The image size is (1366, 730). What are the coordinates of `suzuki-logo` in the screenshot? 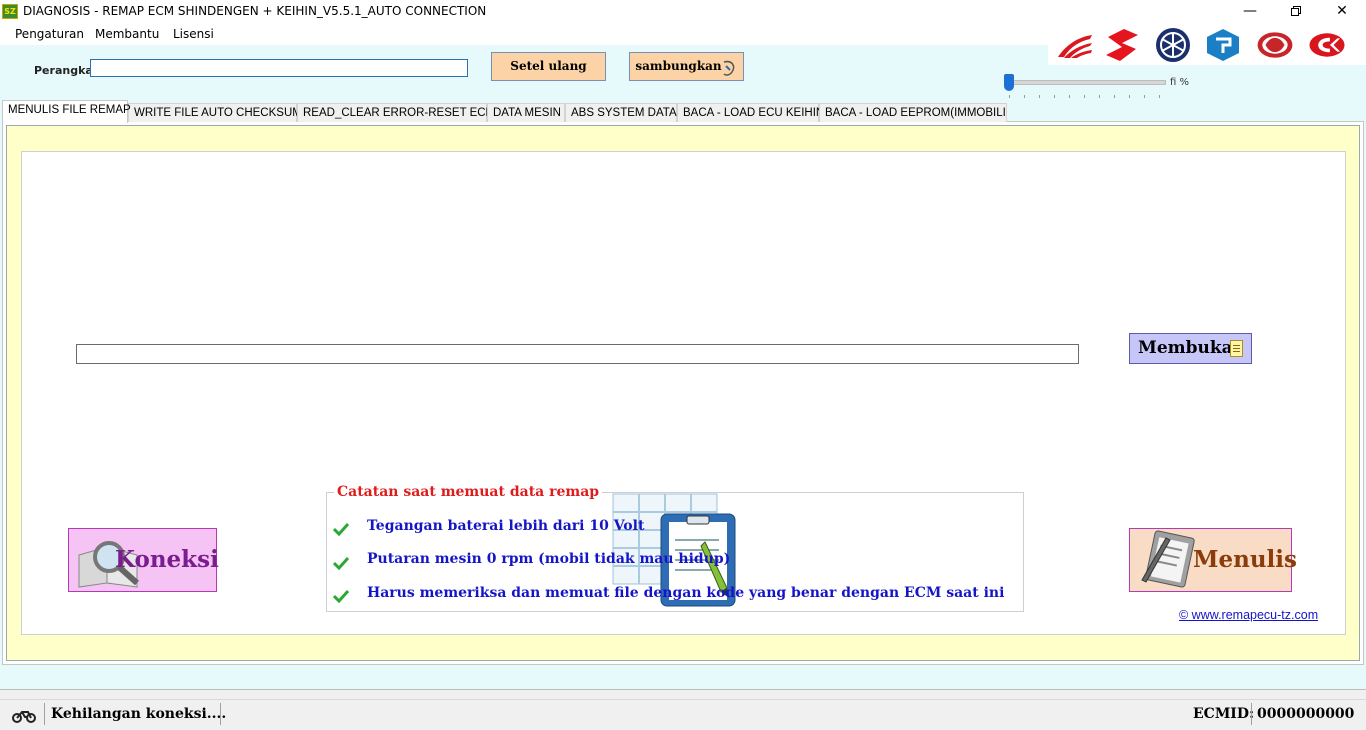 It's located at (1122, 45).